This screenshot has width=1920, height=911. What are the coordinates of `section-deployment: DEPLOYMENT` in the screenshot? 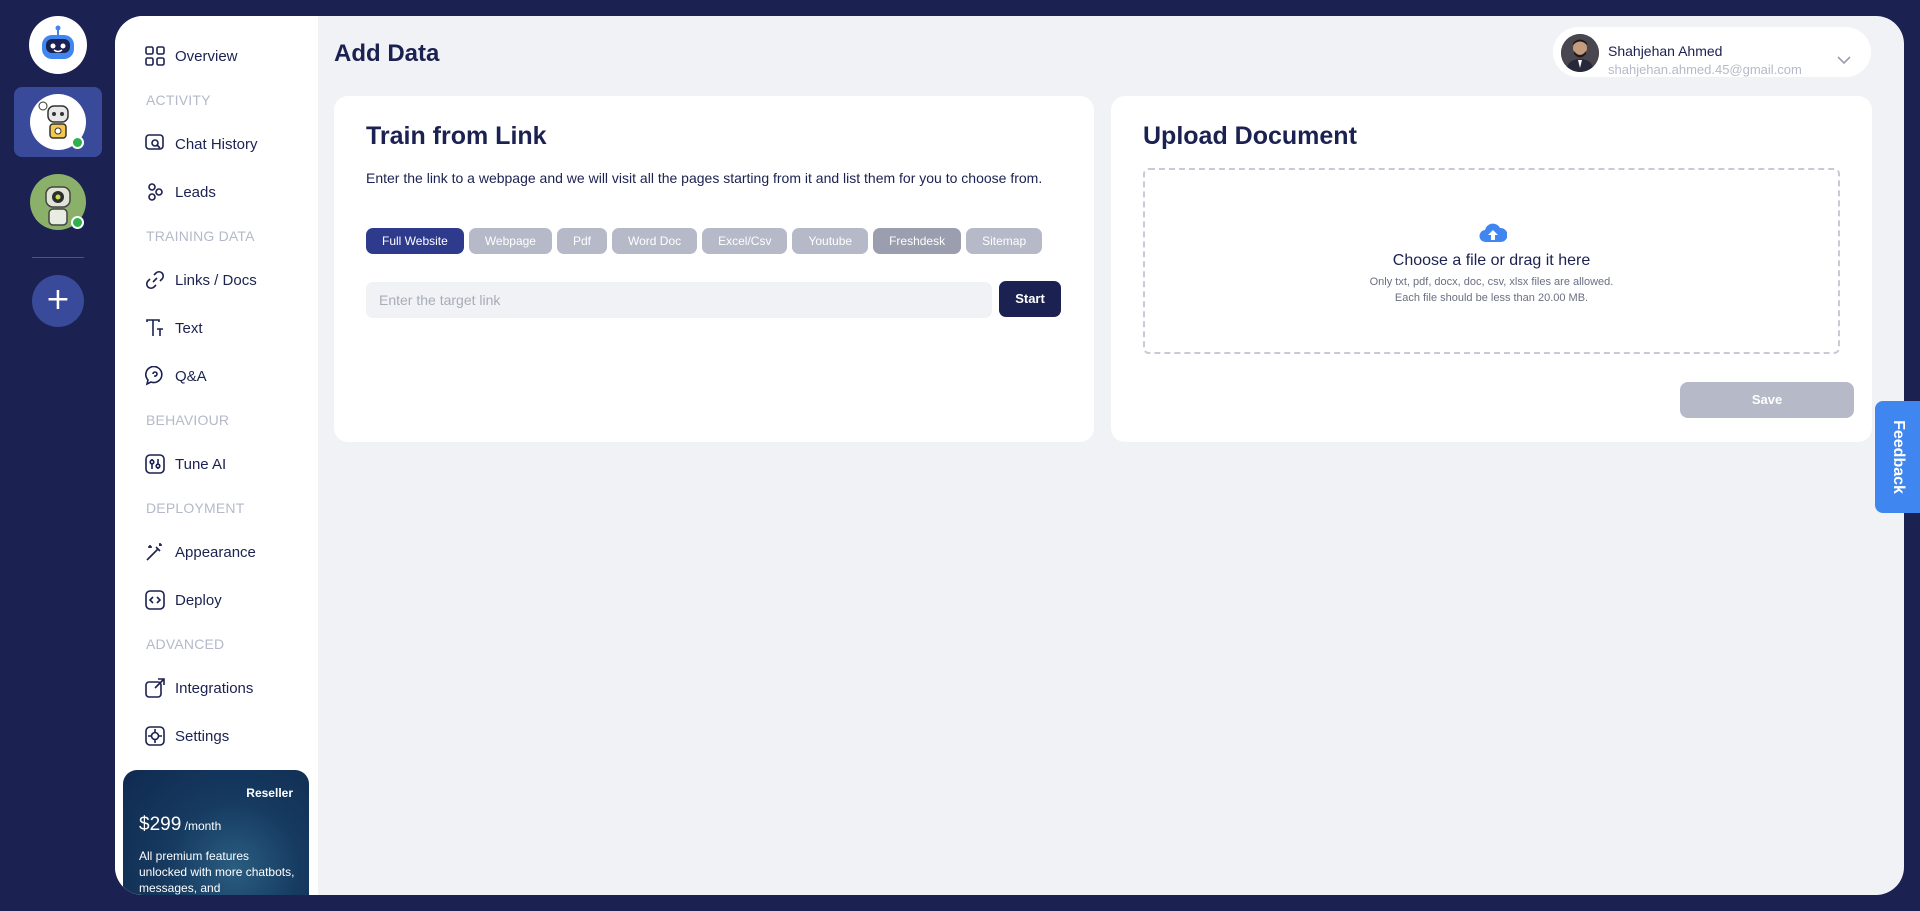 It's located at (195, 508).